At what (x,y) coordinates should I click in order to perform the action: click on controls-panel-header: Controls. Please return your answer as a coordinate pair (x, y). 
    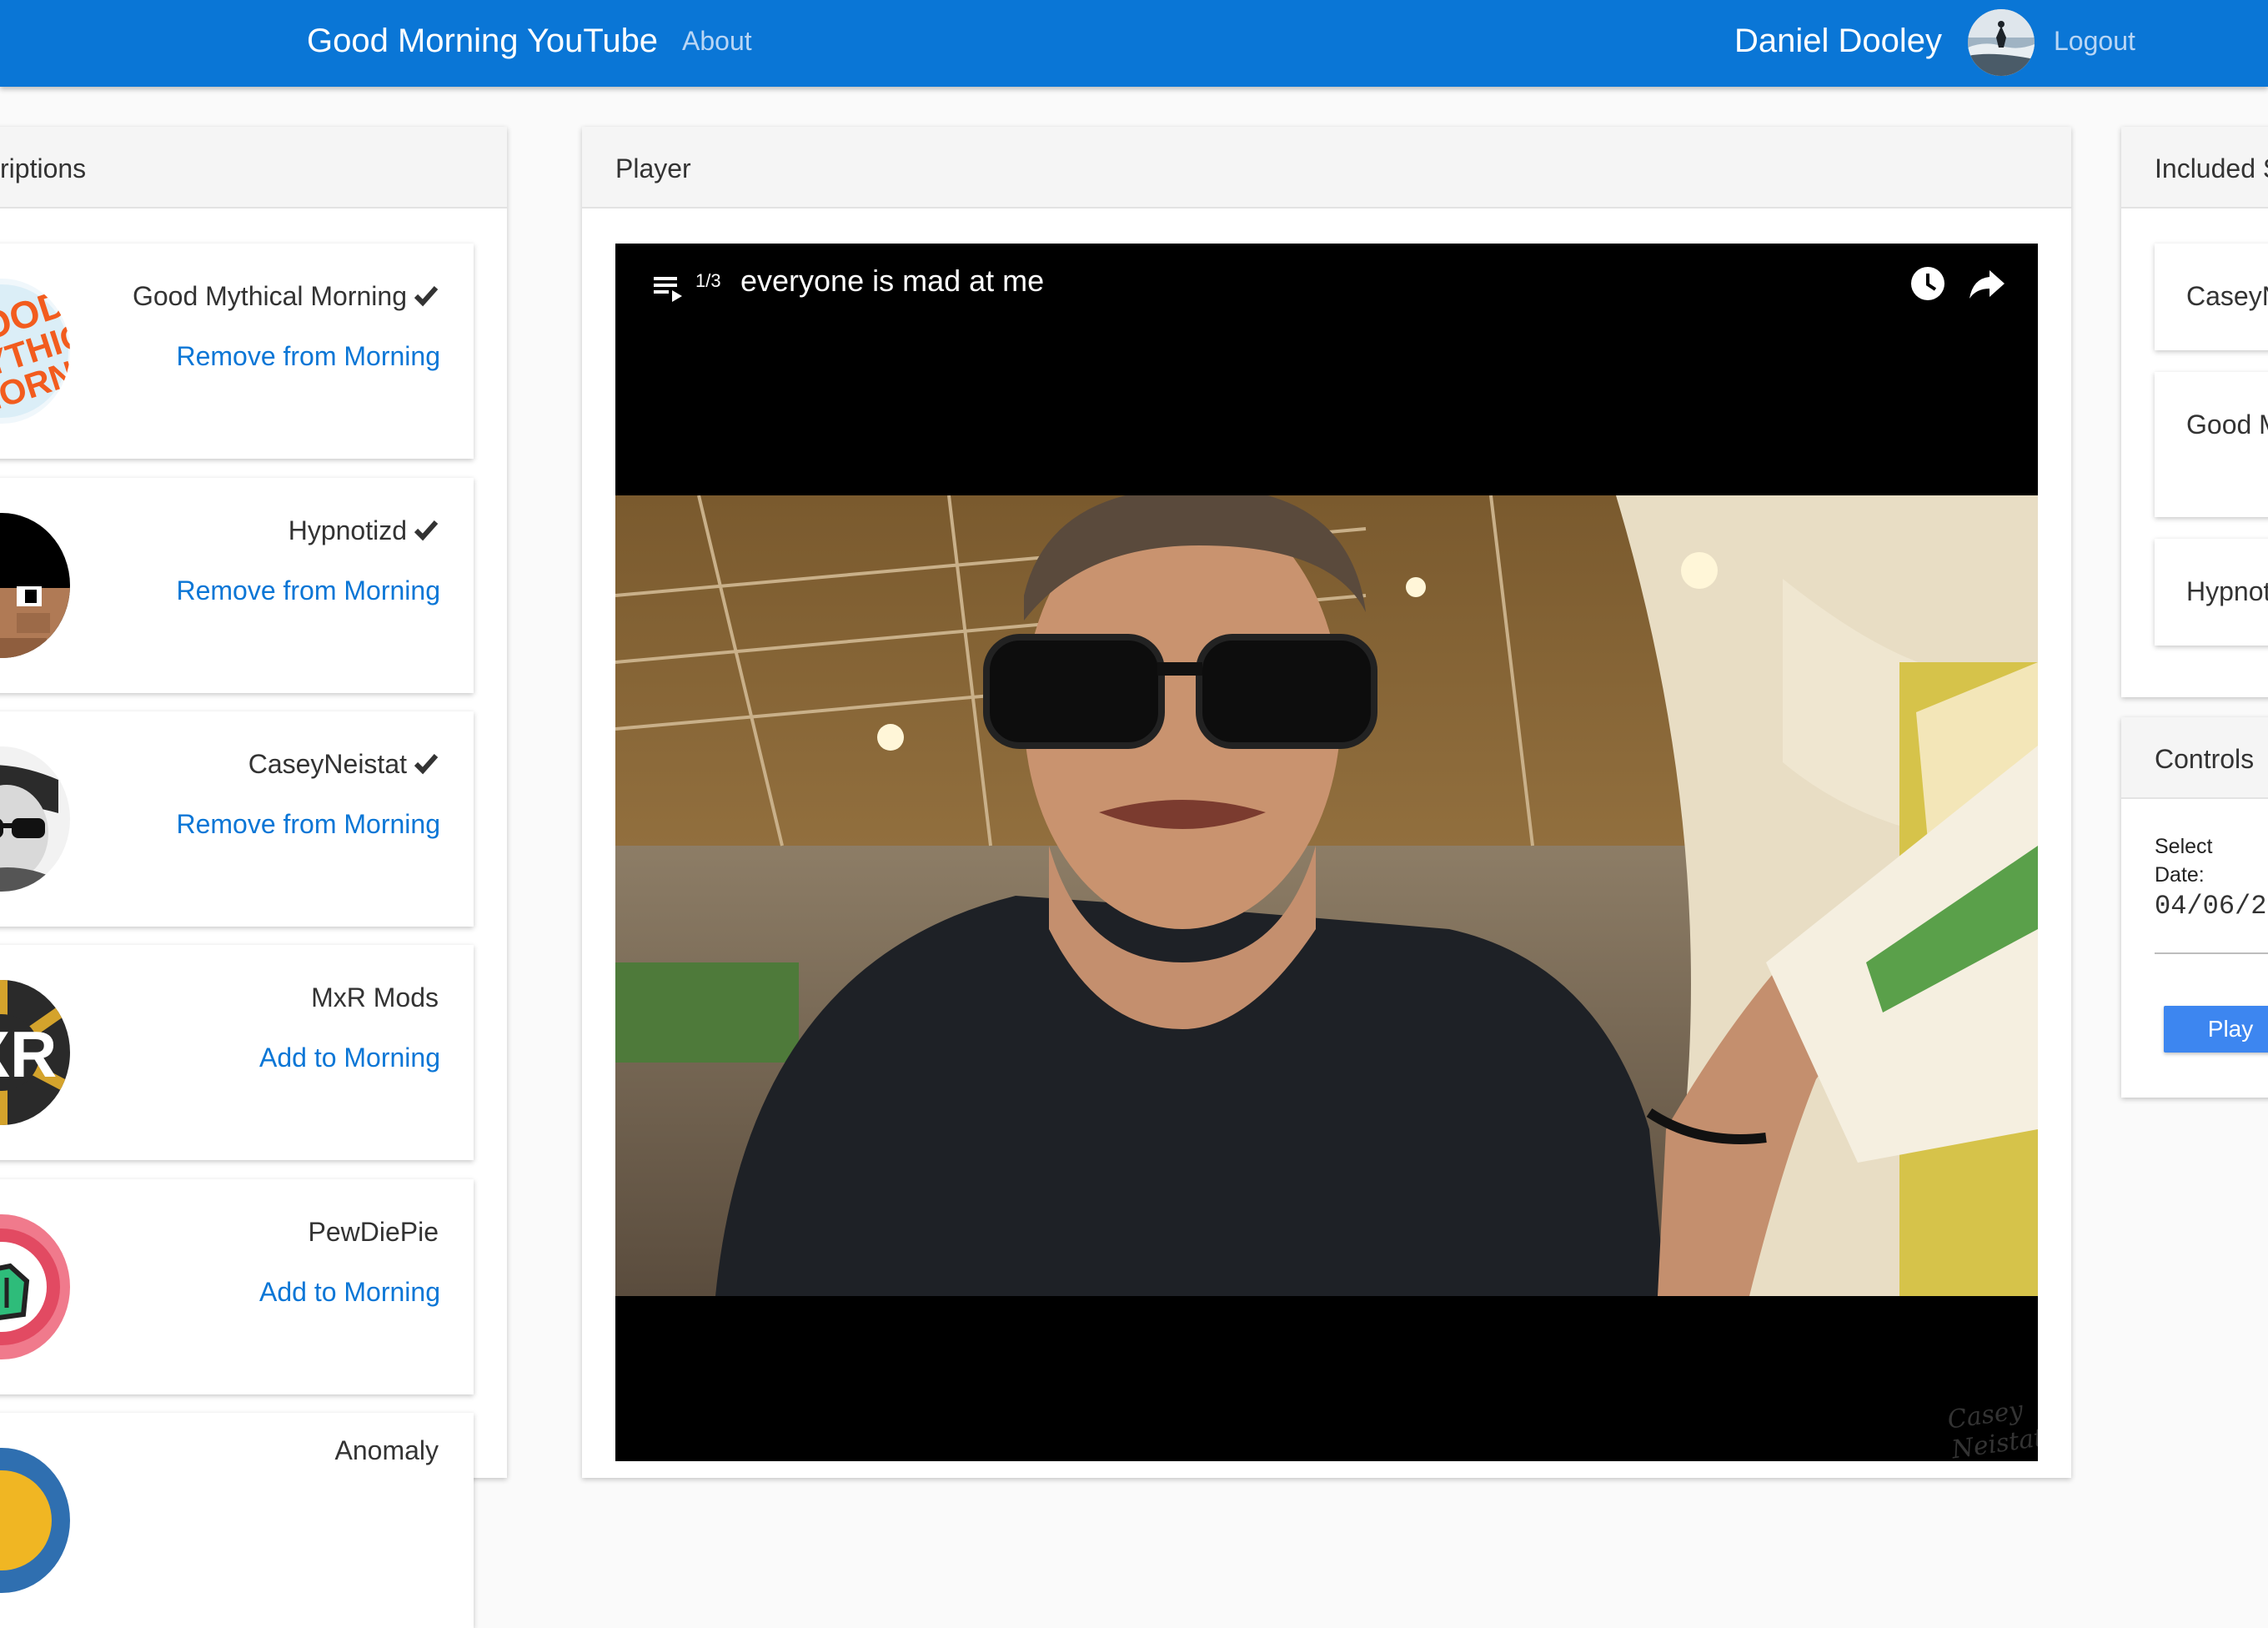
    Looking at the image, I should click on (2194, 758).